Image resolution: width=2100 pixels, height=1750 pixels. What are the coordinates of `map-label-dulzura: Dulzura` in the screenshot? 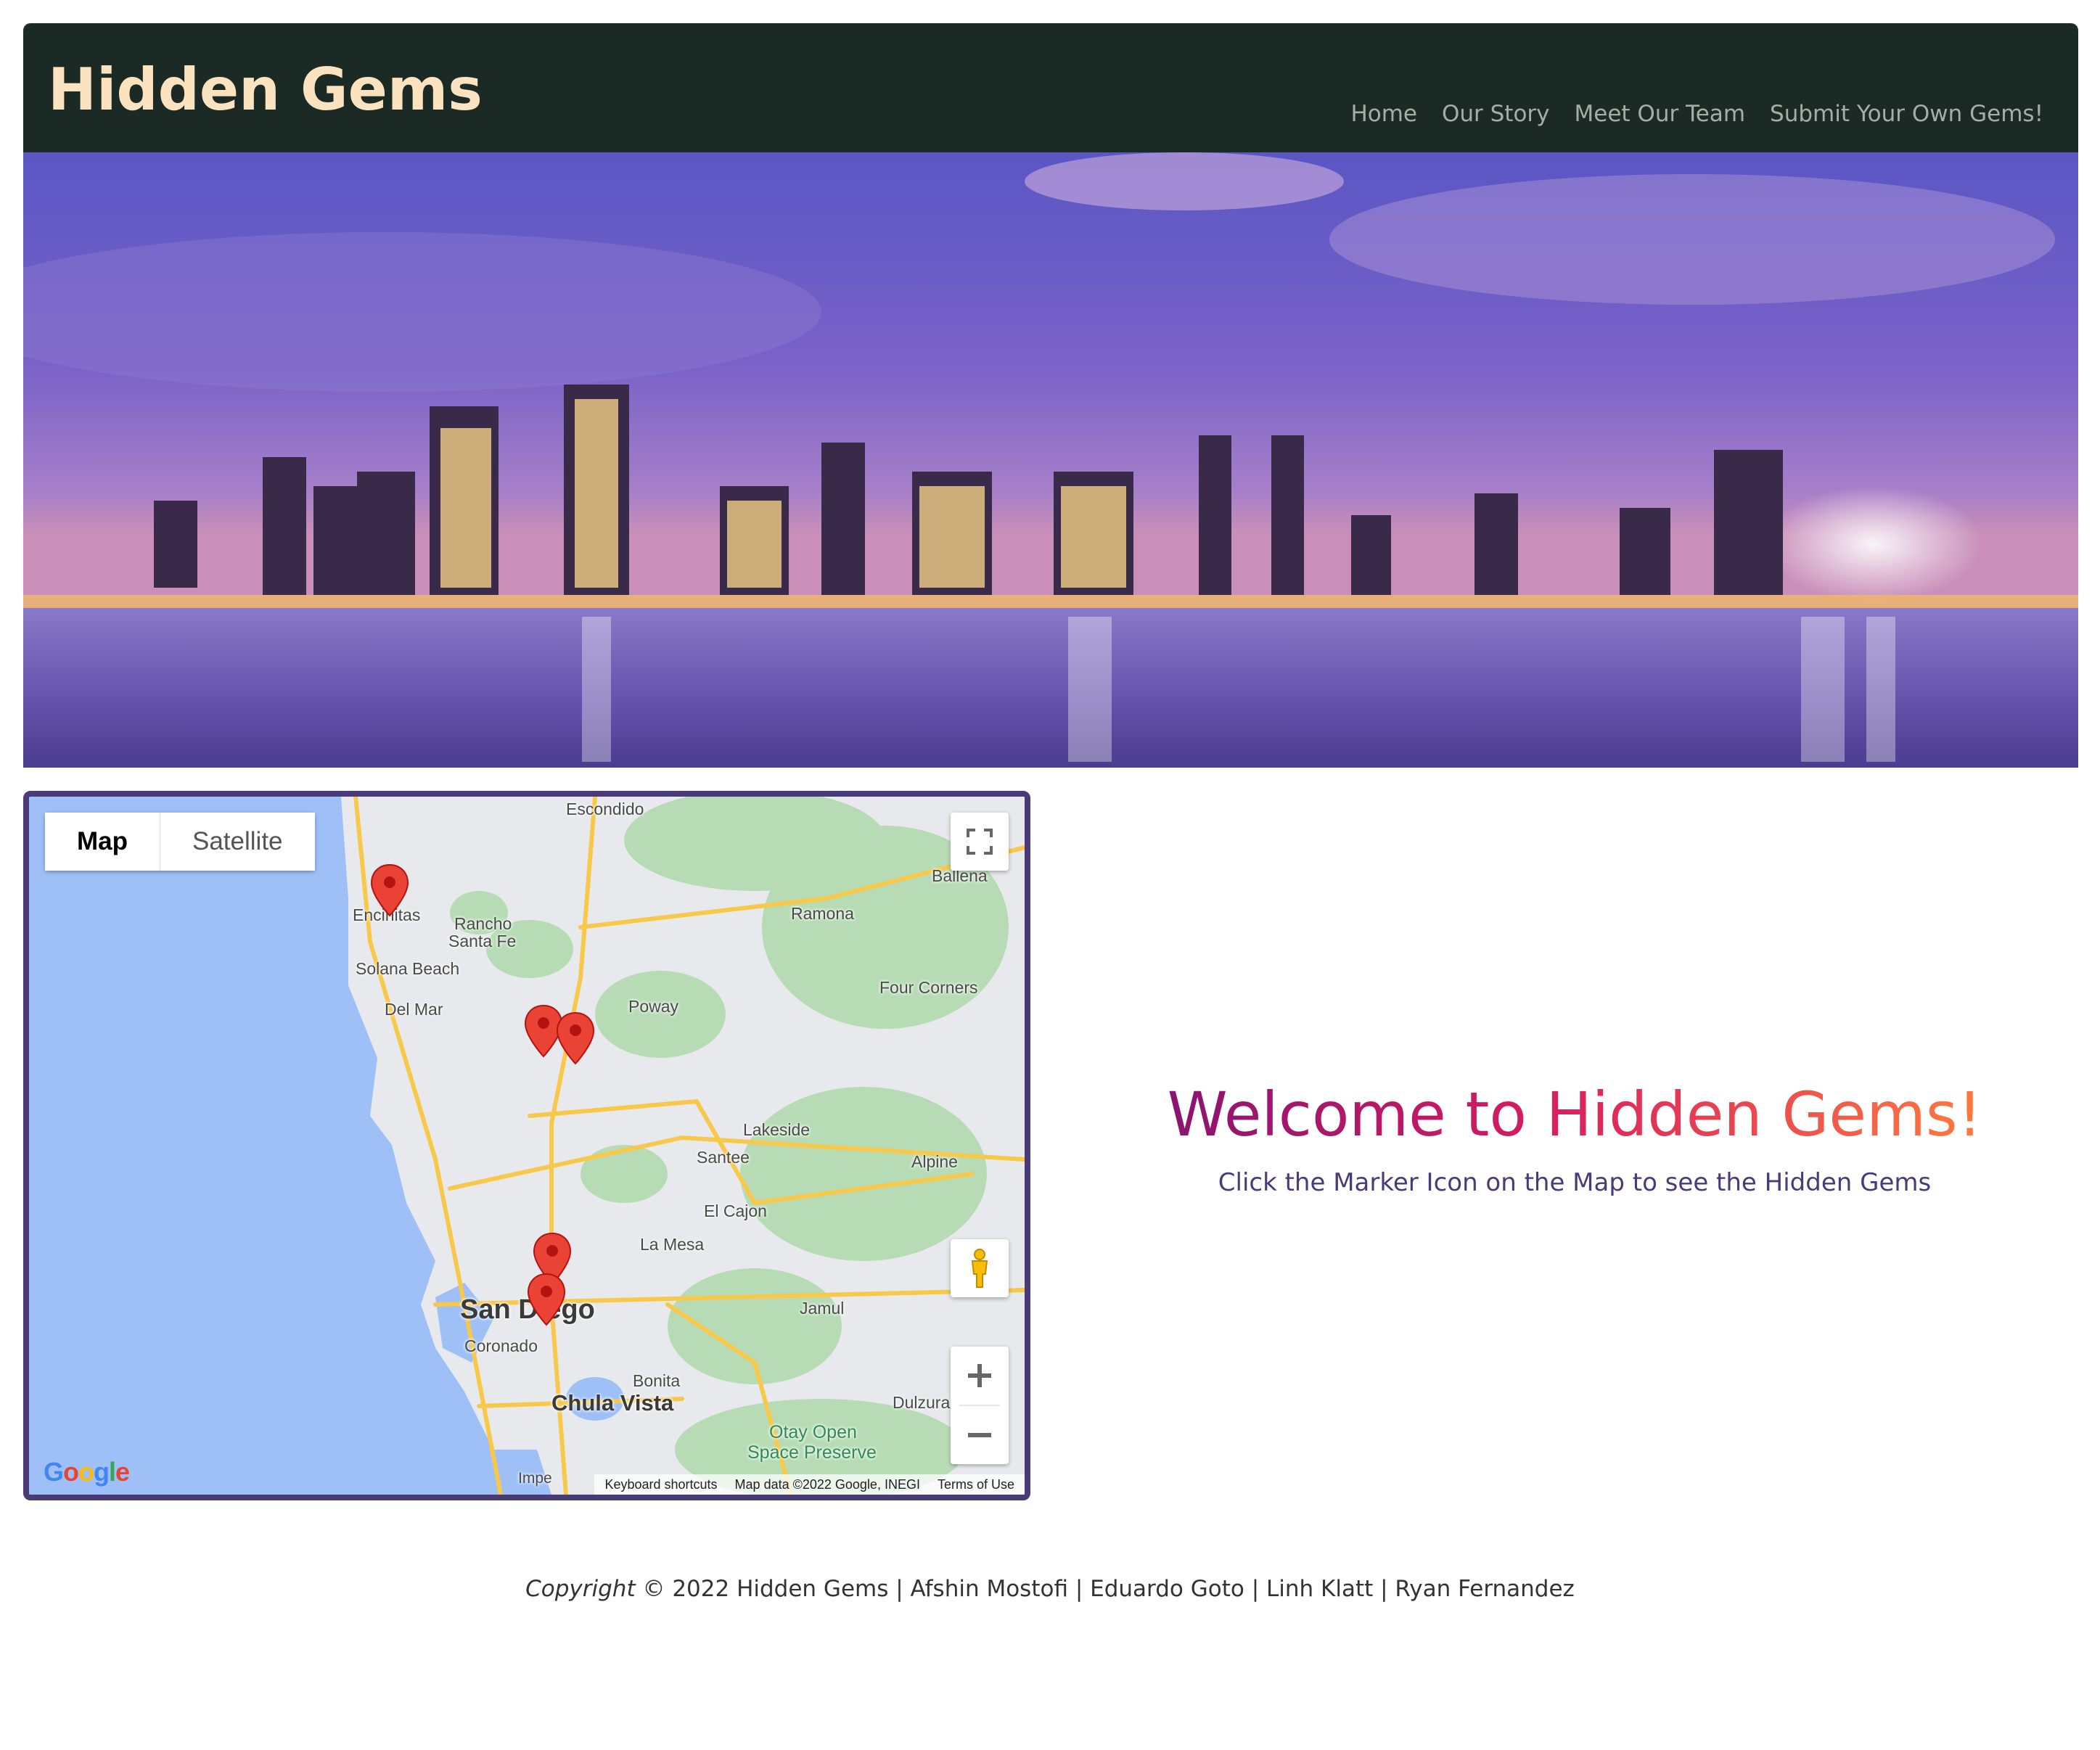 It's located at (922, 1402).